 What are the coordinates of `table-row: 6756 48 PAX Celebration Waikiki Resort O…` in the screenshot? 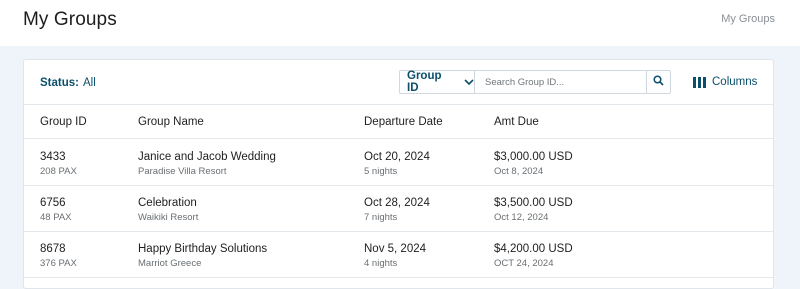 It's located at (398, 209).